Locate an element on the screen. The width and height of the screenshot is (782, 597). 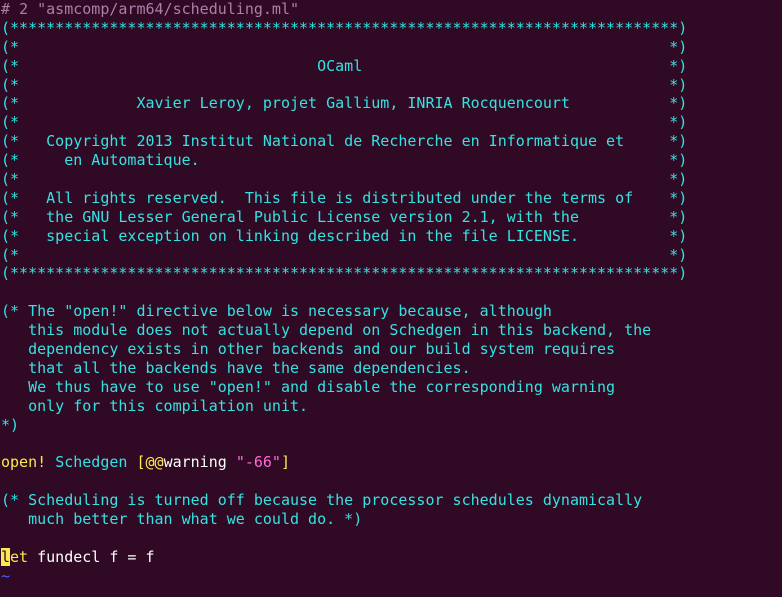
comment-line: only for this compilation unit. is located at coordinates (155, 405).